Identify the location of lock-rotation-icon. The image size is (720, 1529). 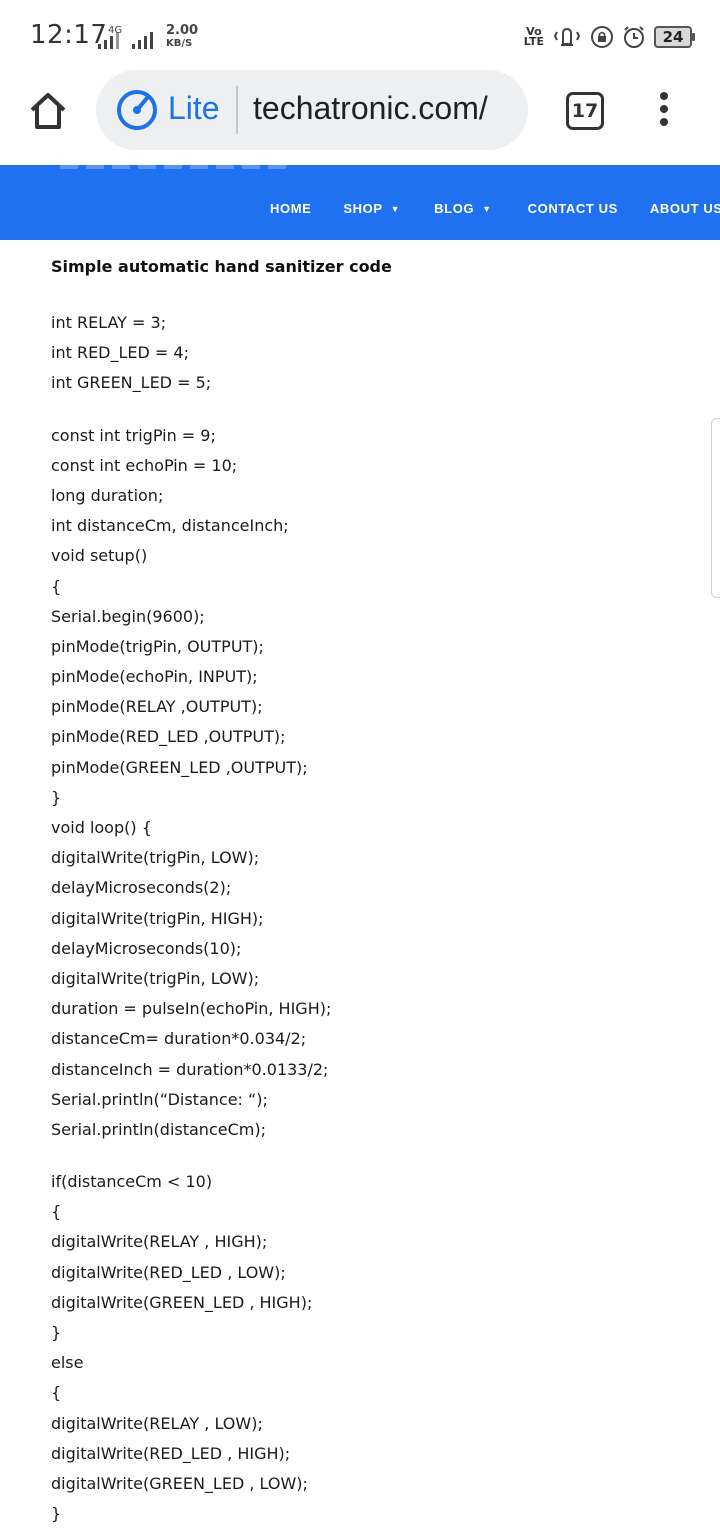
(602, 37).